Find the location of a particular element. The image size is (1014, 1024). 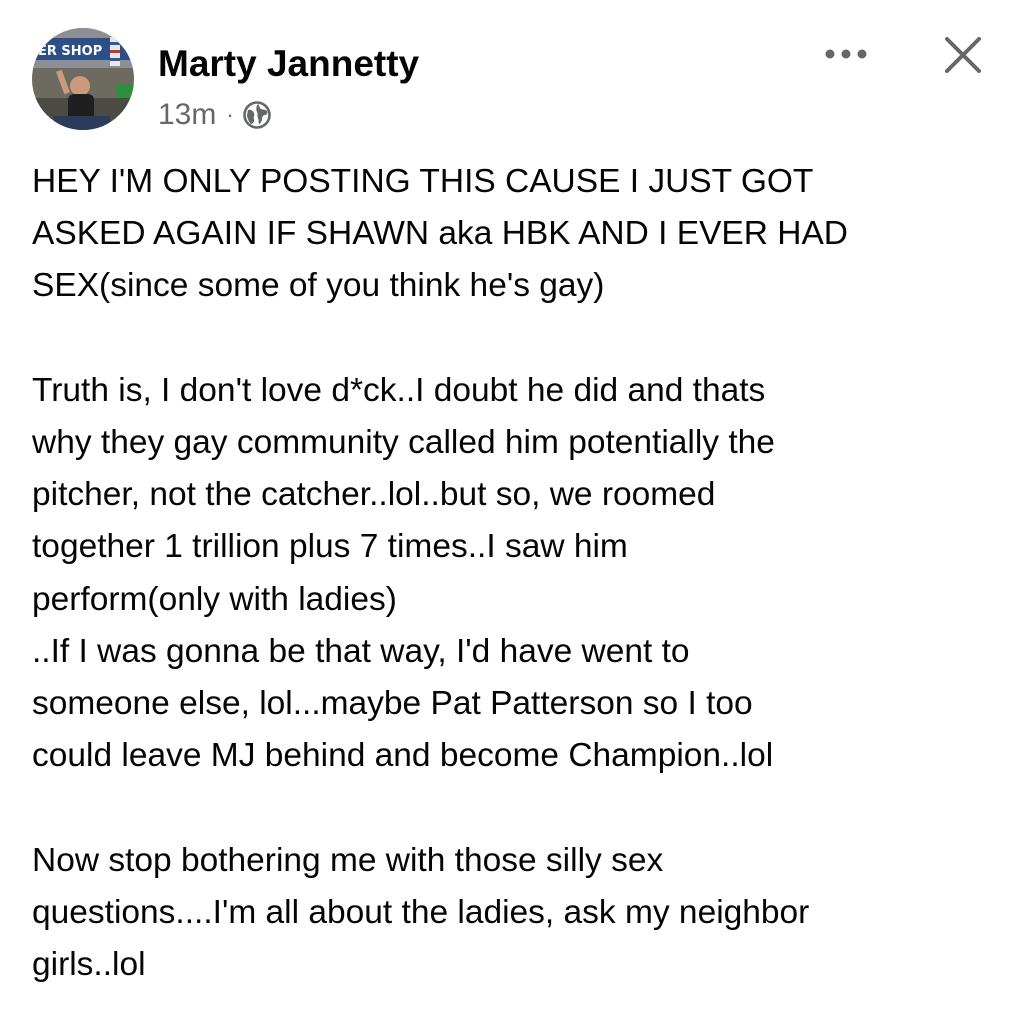

globe-icon is located at coordinates (257, 115).